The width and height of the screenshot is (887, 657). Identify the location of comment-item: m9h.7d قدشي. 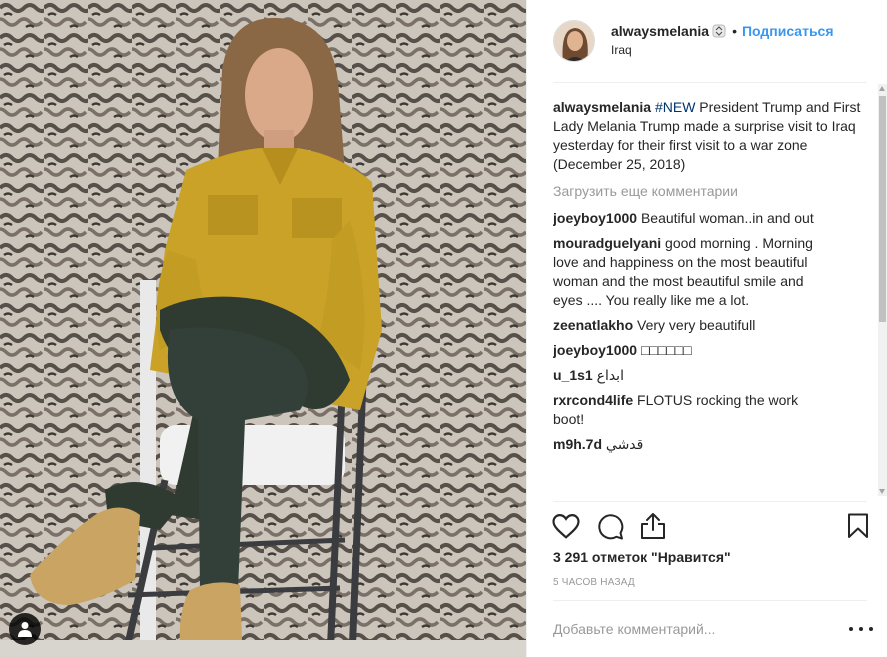
(707, 444).